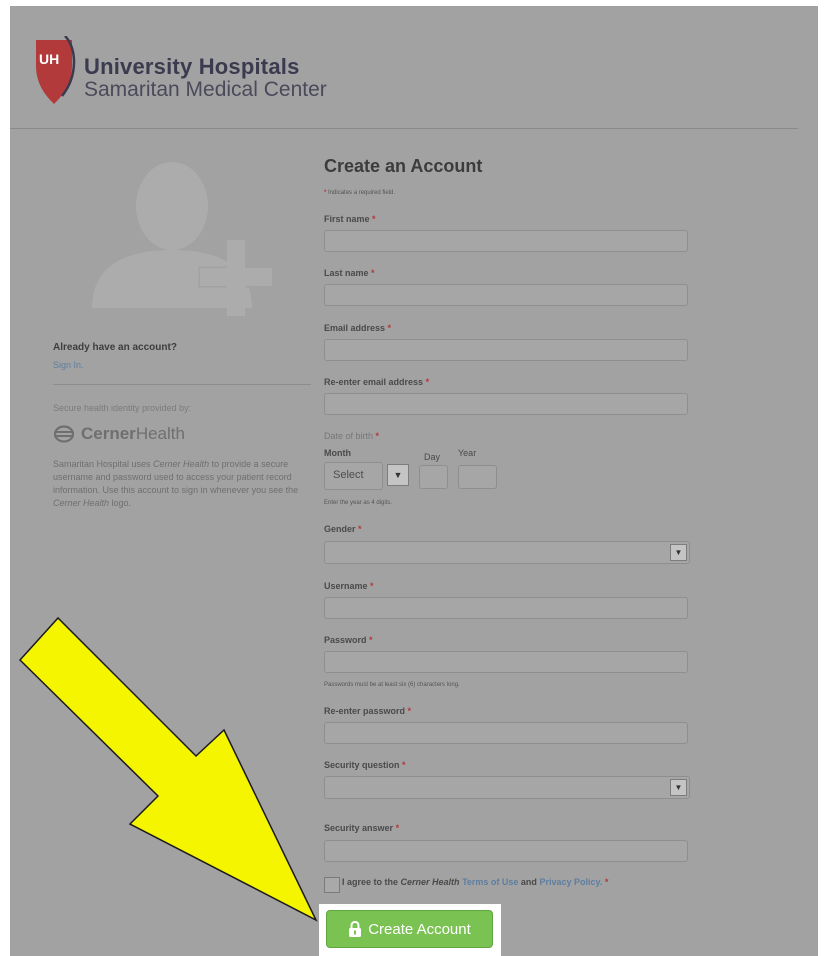  I want to click on day-field, so click(433, 477).